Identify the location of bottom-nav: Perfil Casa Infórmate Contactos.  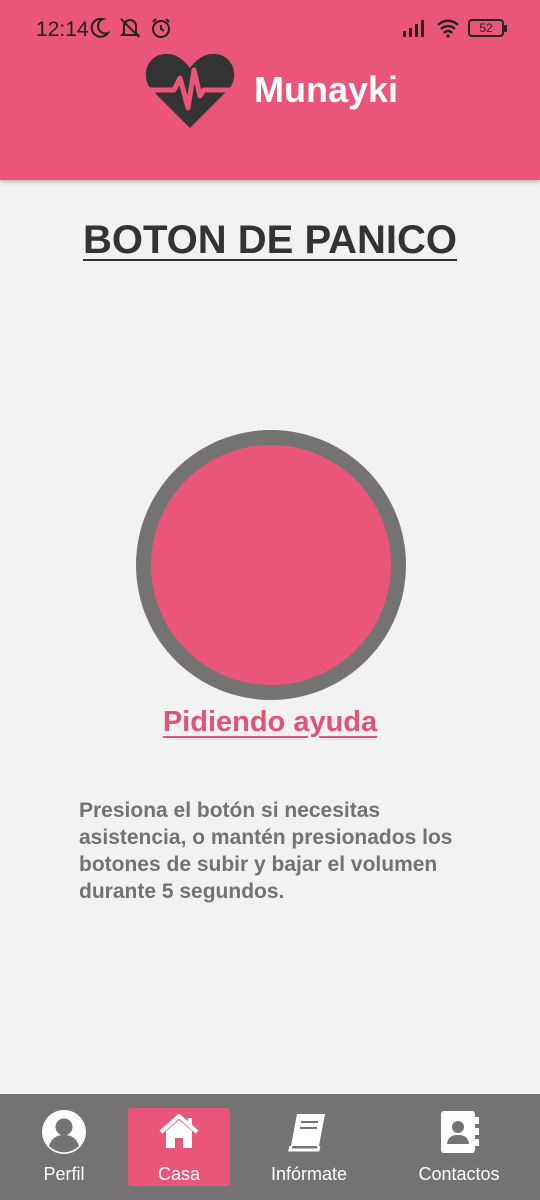
(270, 1147).